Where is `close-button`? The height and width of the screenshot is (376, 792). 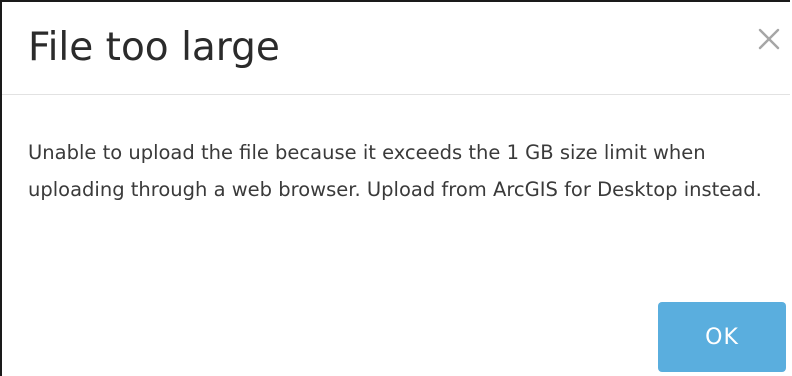 close-button is located at coordinates (769, 39).